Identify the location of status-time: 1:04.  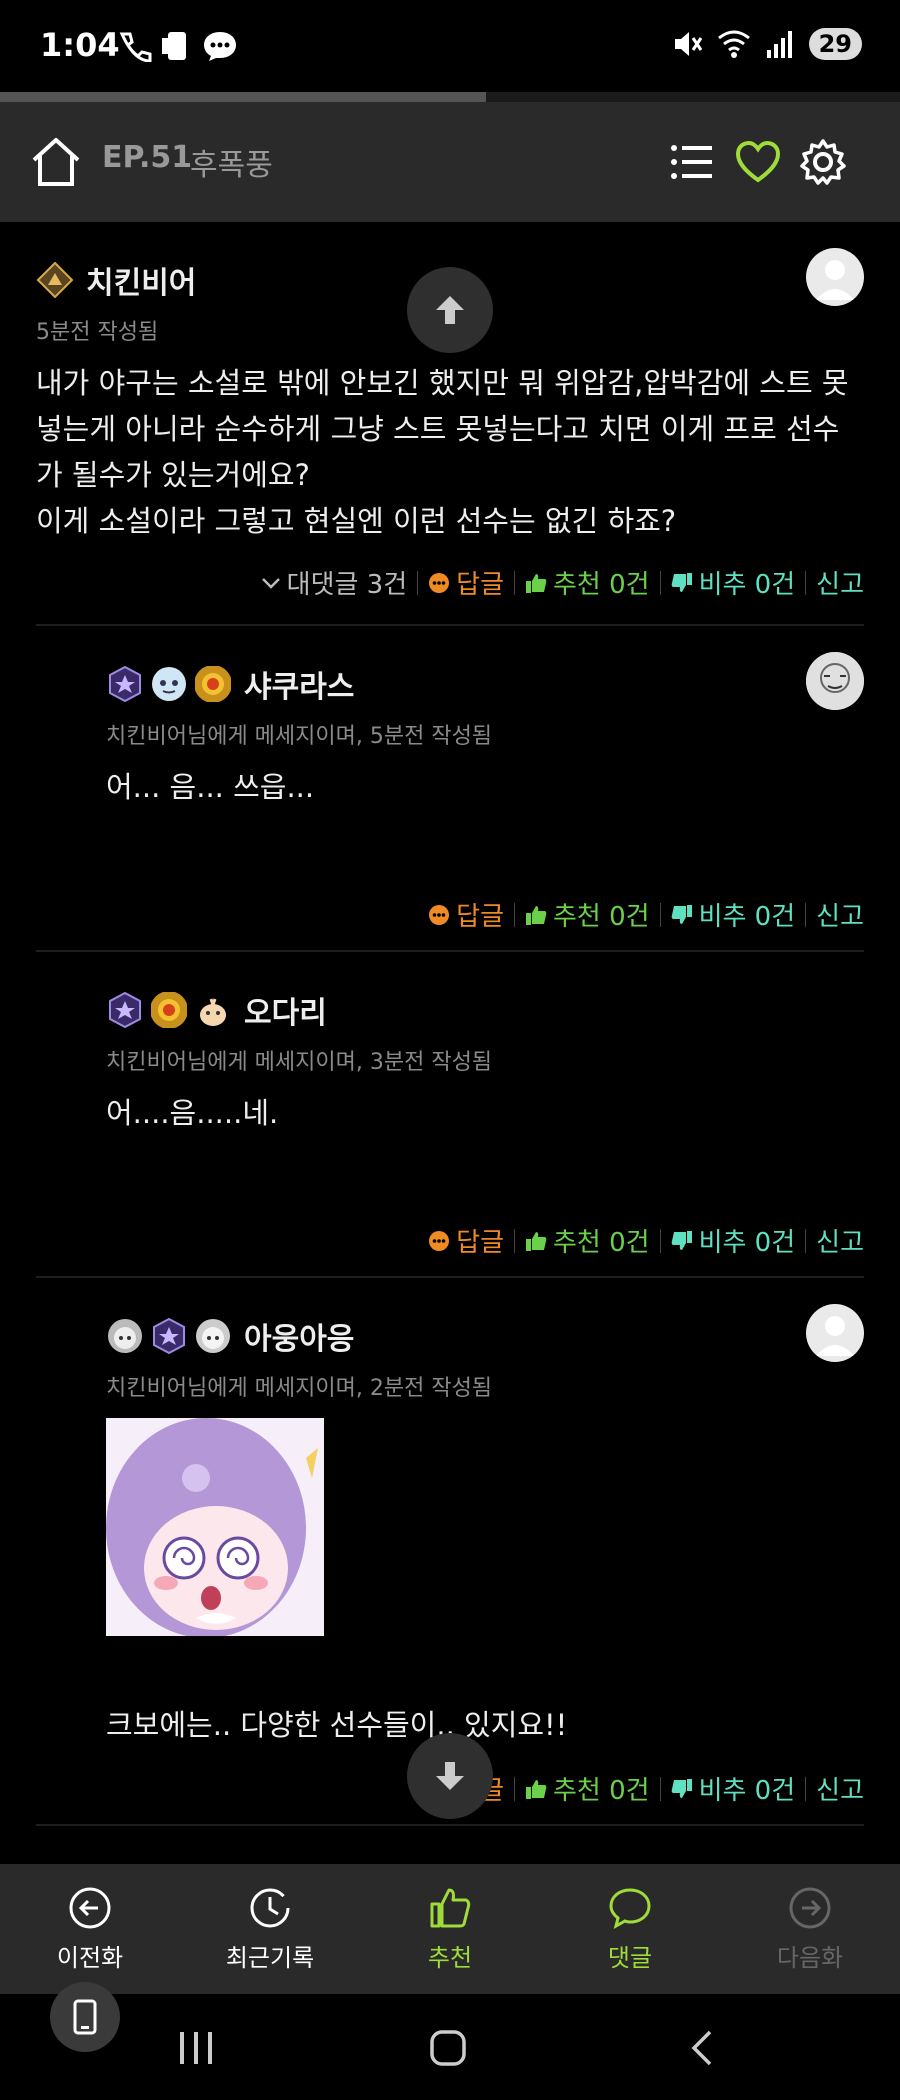
(80, 45).